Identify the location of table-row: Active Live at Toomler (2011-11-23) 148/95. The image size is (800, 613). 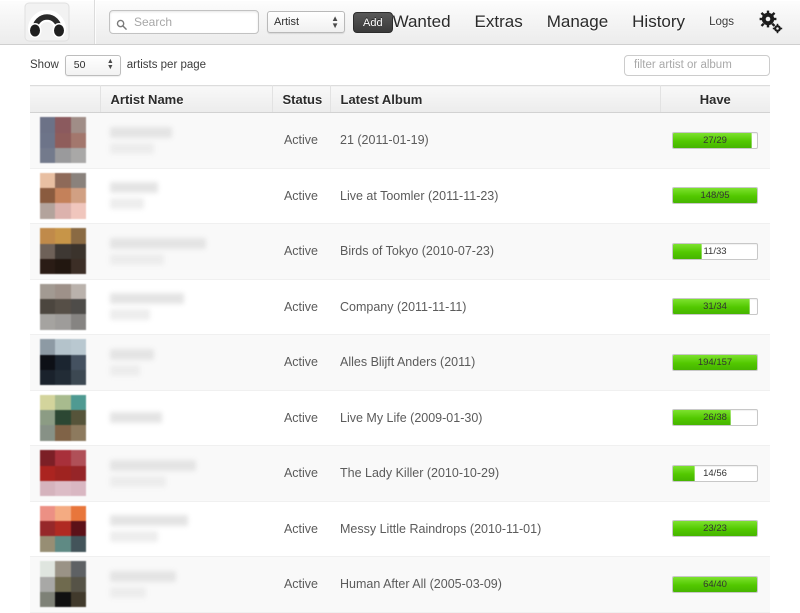
(400, 196).